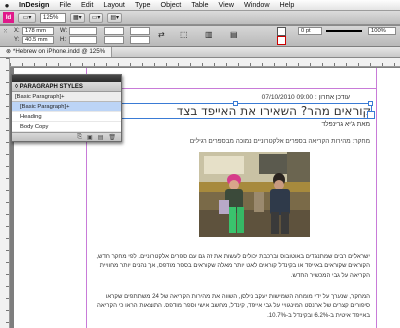 The height and width of the screenshot is (328, 400). What do you see at coordinates (17, 31) in the screenshot?
I see `x-label: X:` at bounding box center [17, 31].